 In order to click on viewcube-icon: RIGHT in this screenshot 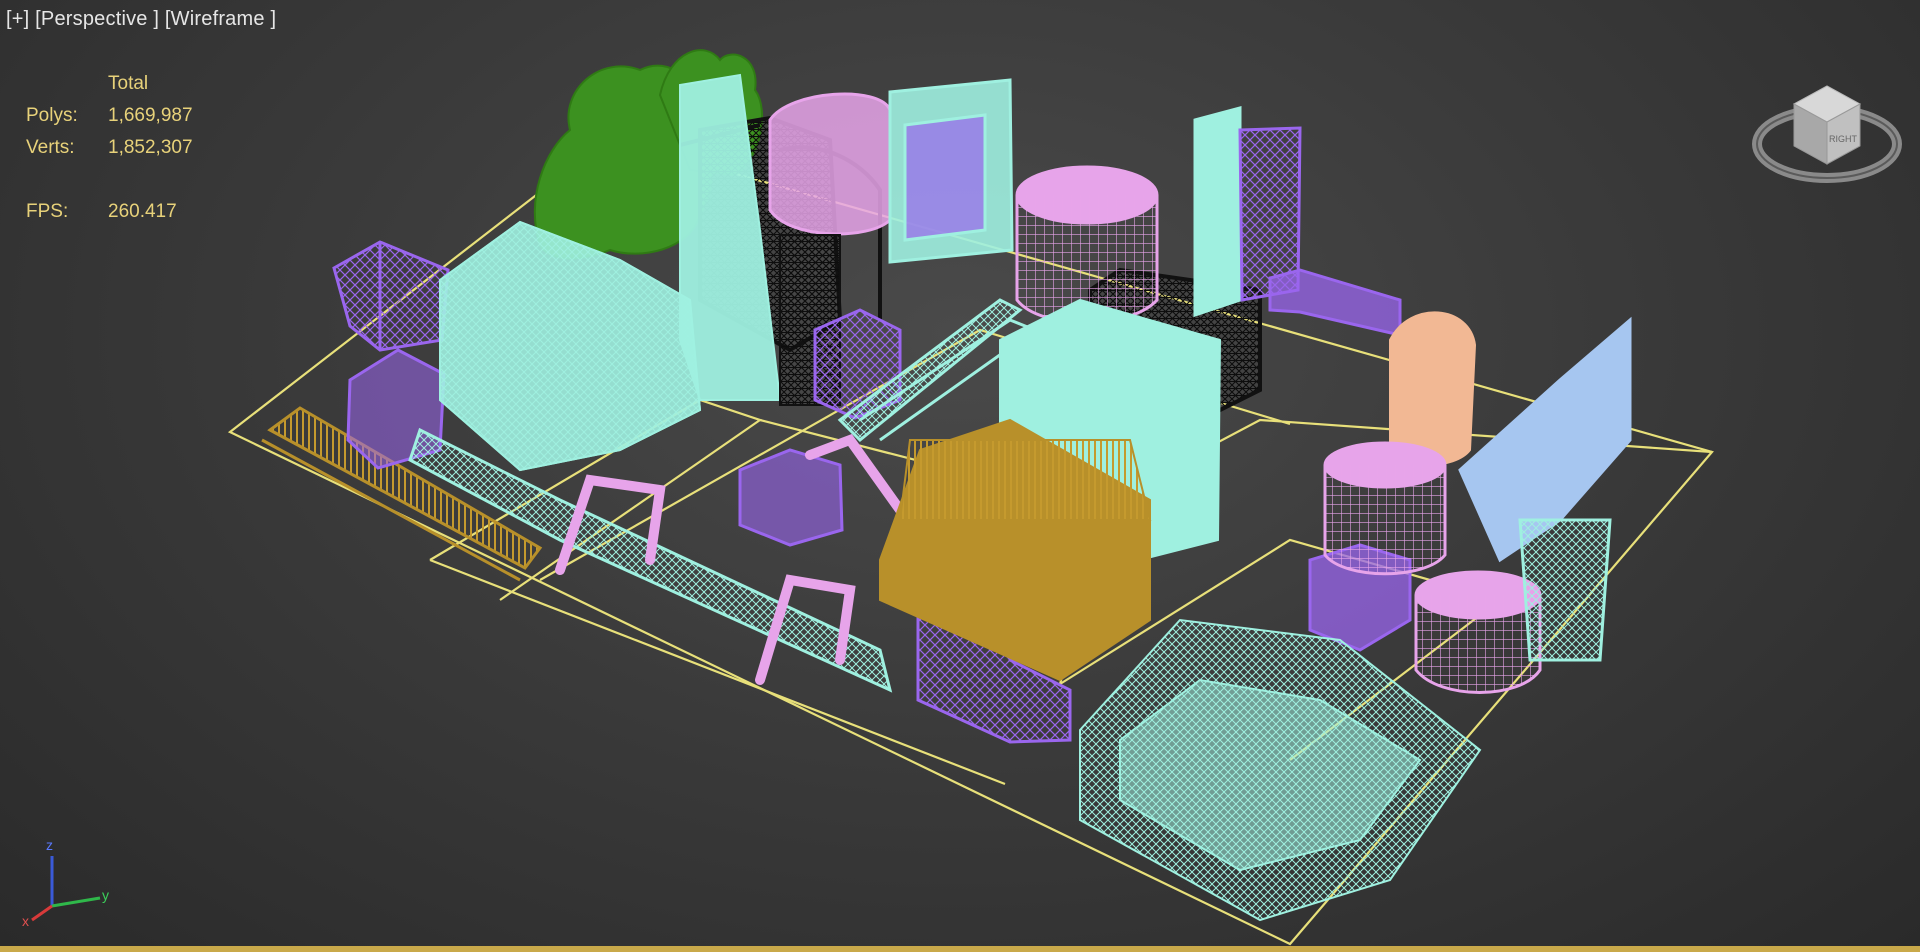, I will do `click(1827, 130)`.